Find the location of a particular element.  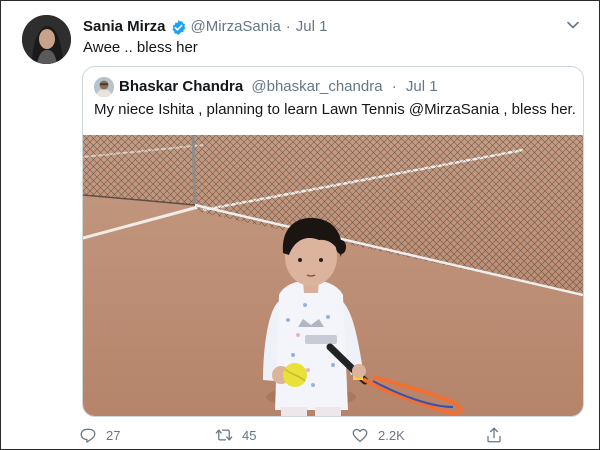

tweet-text: Awee .. bless her is located at coordinates (140, 47).